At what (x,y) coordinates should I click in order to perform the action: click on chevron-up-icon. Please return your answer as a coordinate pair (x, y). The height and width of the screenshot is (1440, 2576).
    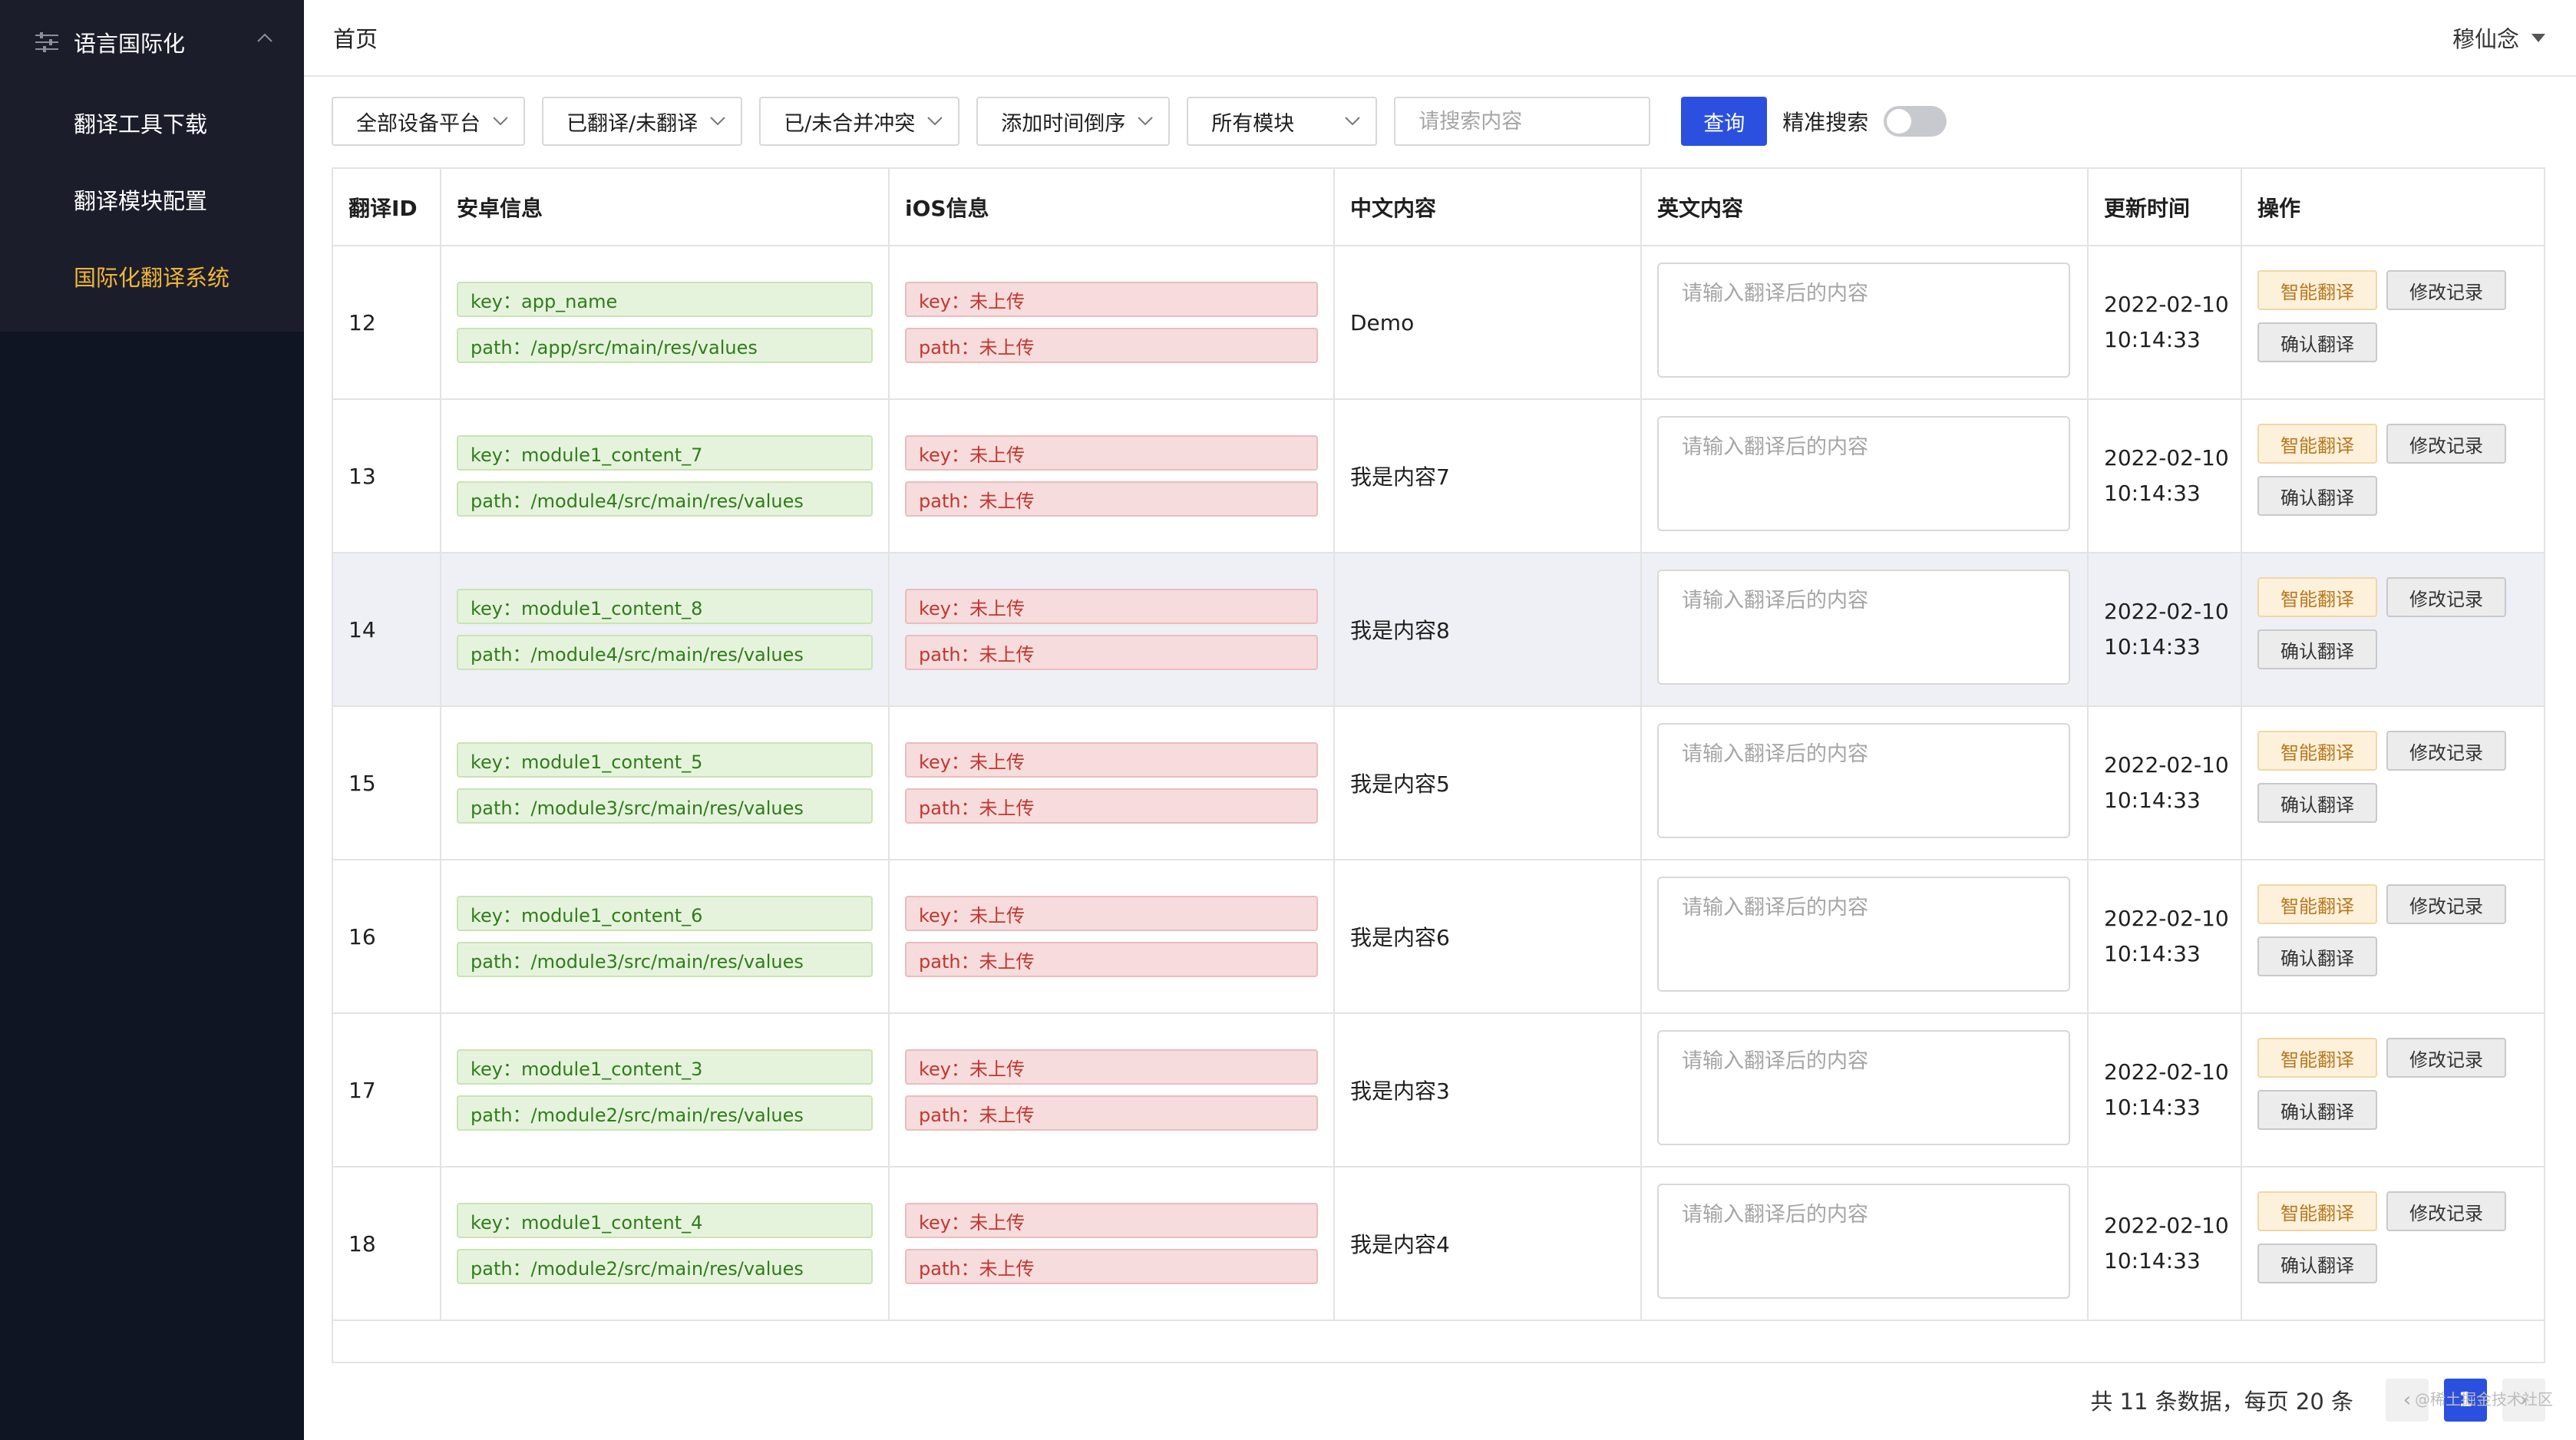
    Looking at the image, I should click on (264, 38).